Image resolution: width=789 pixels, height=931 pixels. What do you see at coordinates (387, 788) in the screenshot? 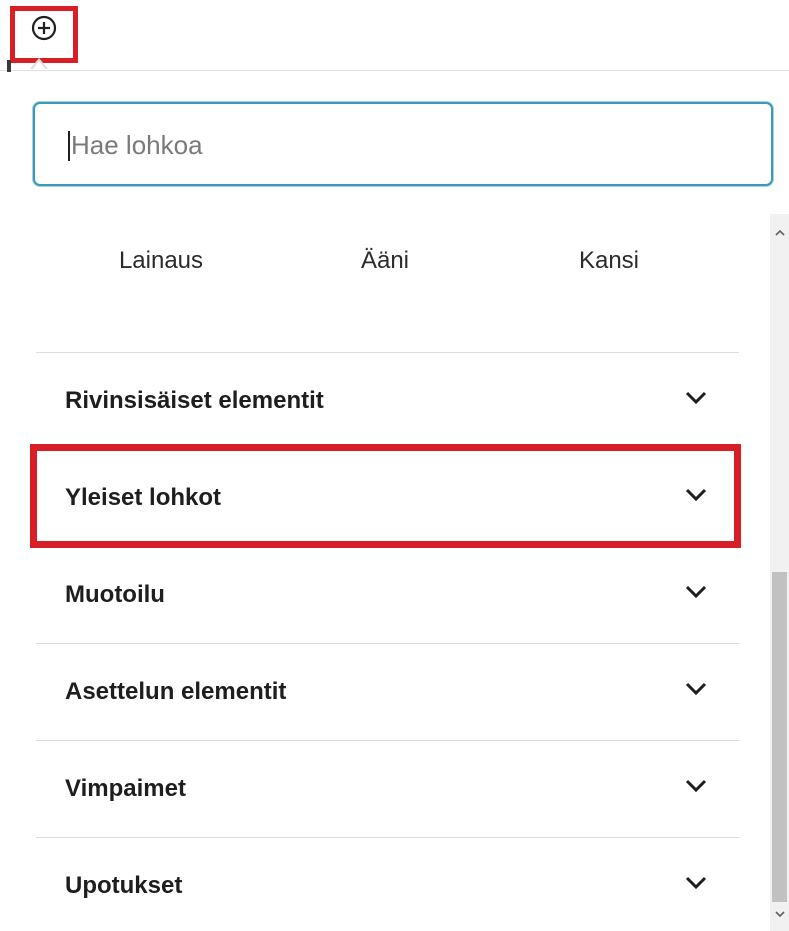
I see `panel-widgets: Vimpaimet` at bounding box center [387, 788].